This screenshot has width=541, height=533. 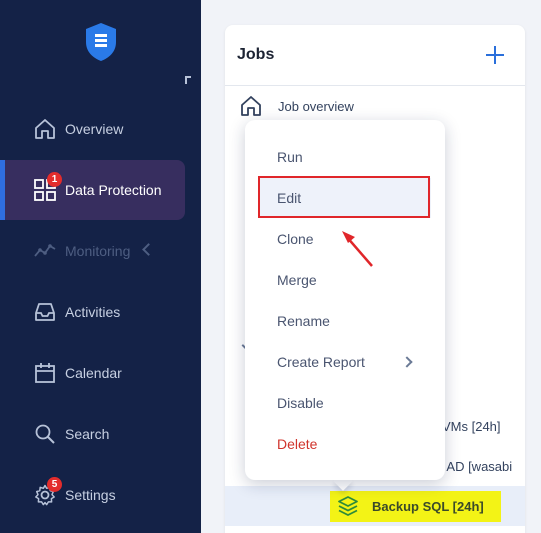 What do you see at coordinates (316, 106) in the screenshot?
I see `job-overview-label: Job overview` at bounding box center [316, 106].